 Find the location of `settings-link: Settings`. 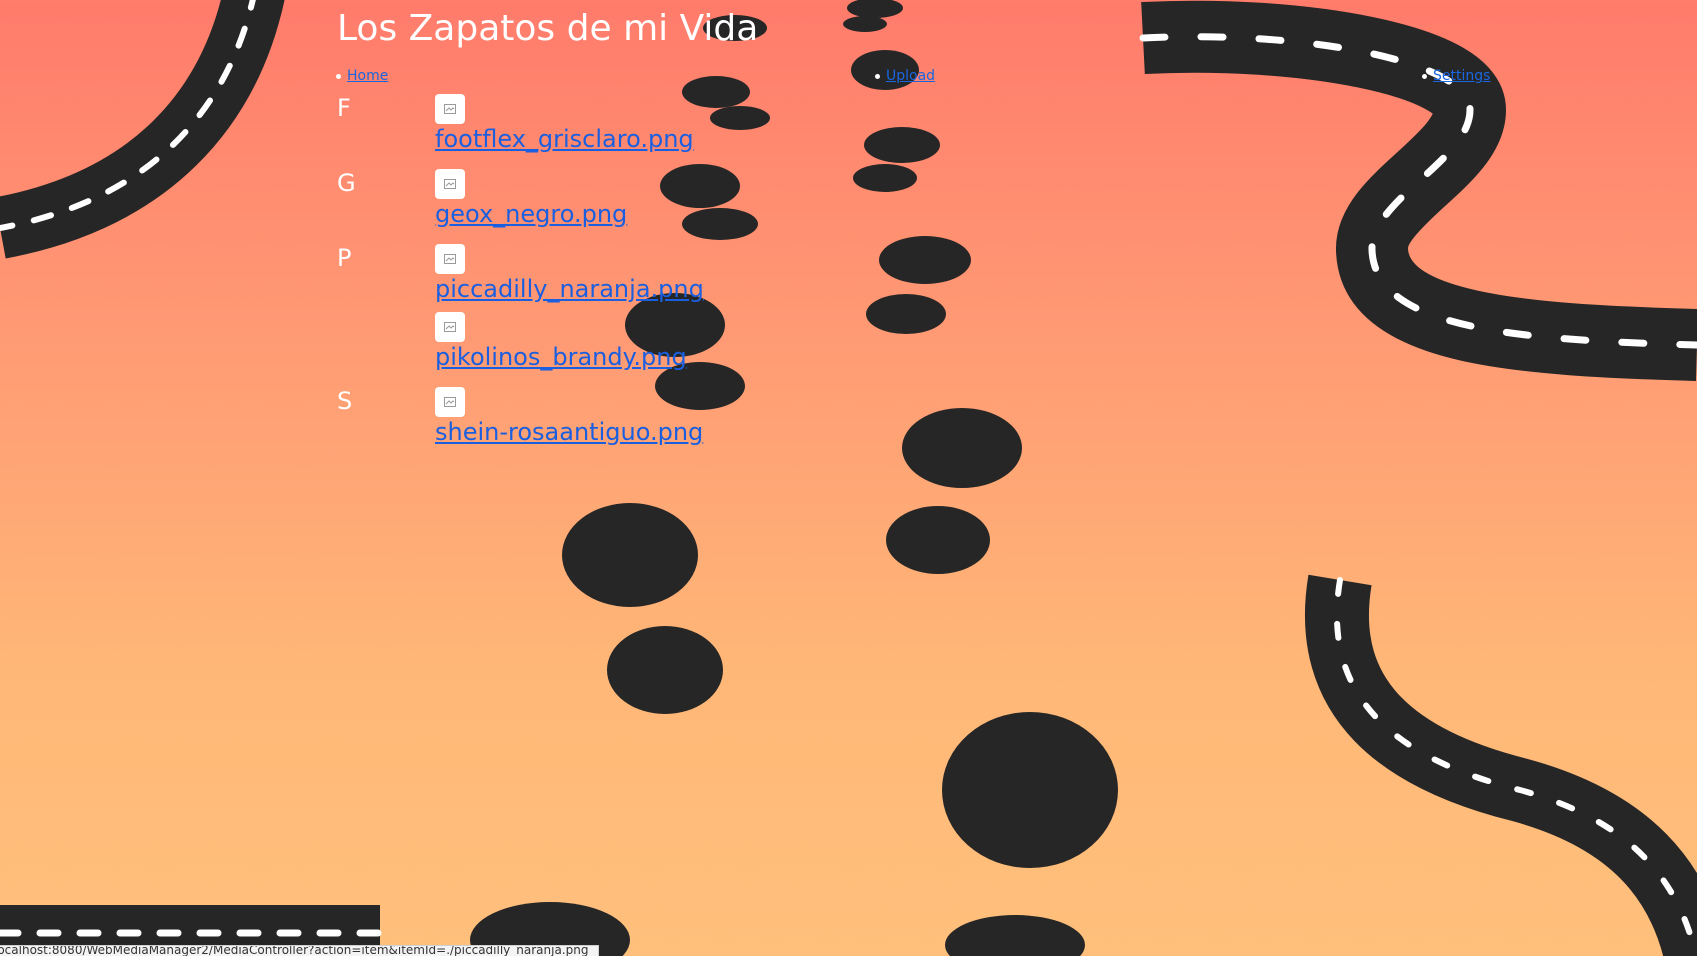

settings-link: Settings is located at coordinates (1461, 76).